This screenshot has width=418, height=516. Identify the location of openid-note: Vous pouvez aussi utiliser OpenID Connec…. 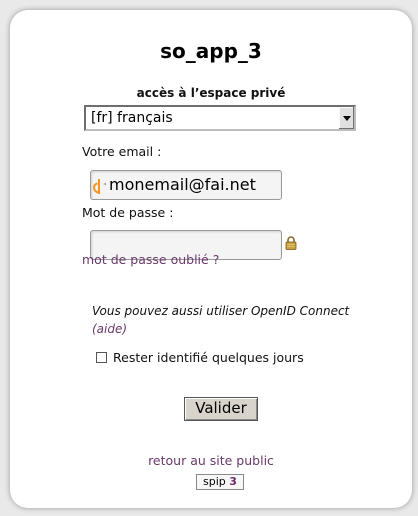
(237, 320).